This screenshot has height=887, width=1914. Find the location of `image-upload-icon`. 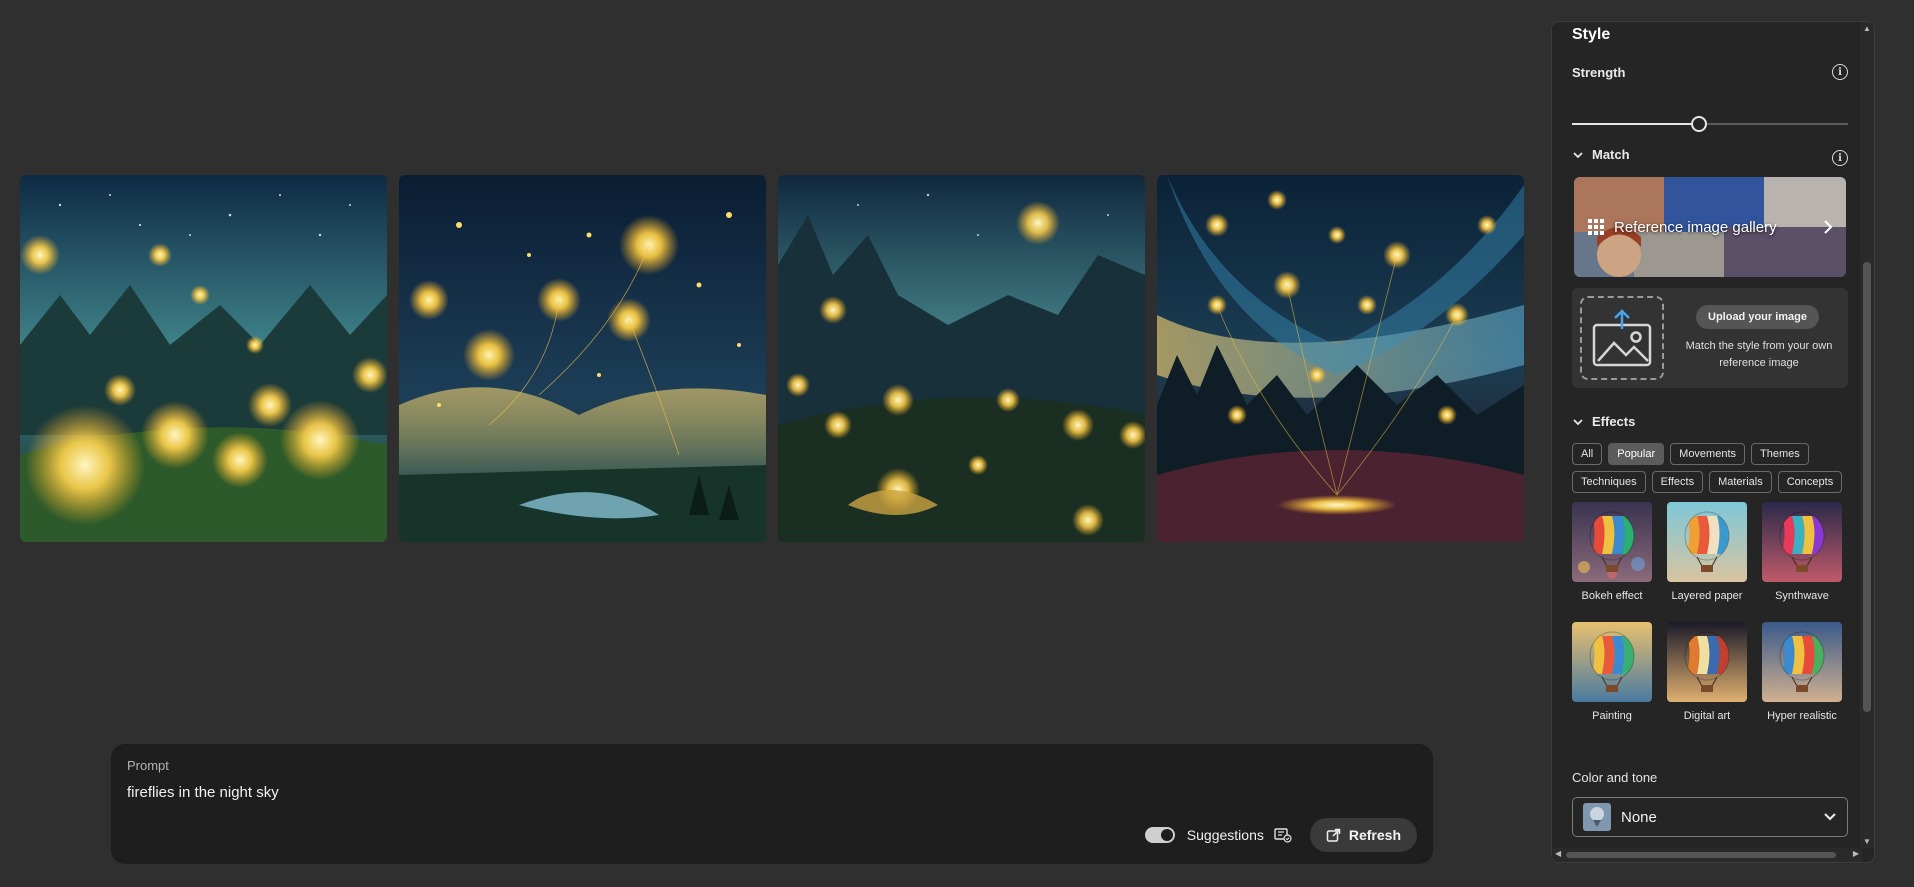

image-upload-icon is located at coordinates (1622, 338).